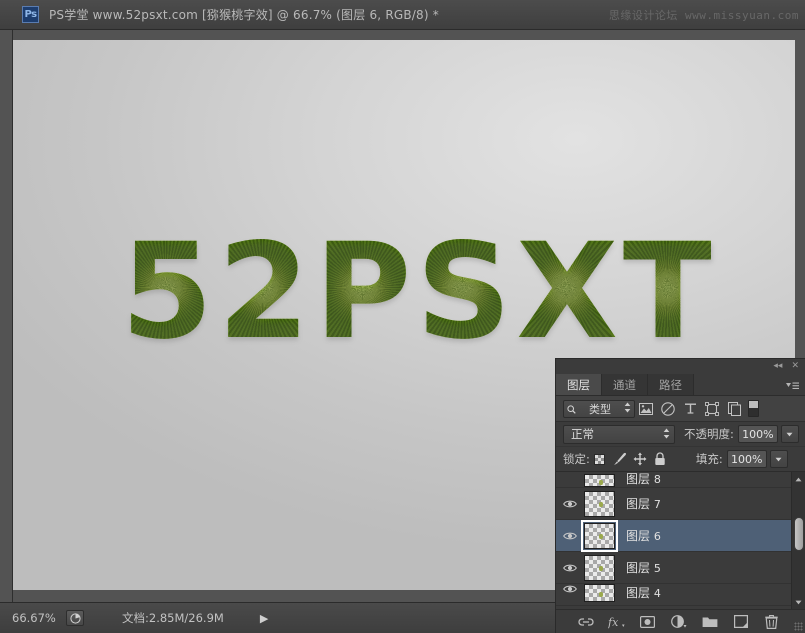  What do you see at coordinates (167, 292) in the screenshot?
I see `artwork-letter: 5` at bounding box center [167, 292].